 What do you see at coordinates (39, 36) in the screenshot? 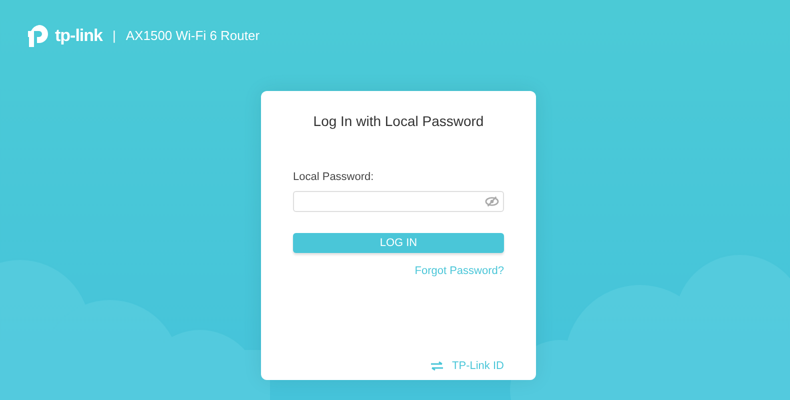
I see `logo-icon` at bounding box center [39, 36].